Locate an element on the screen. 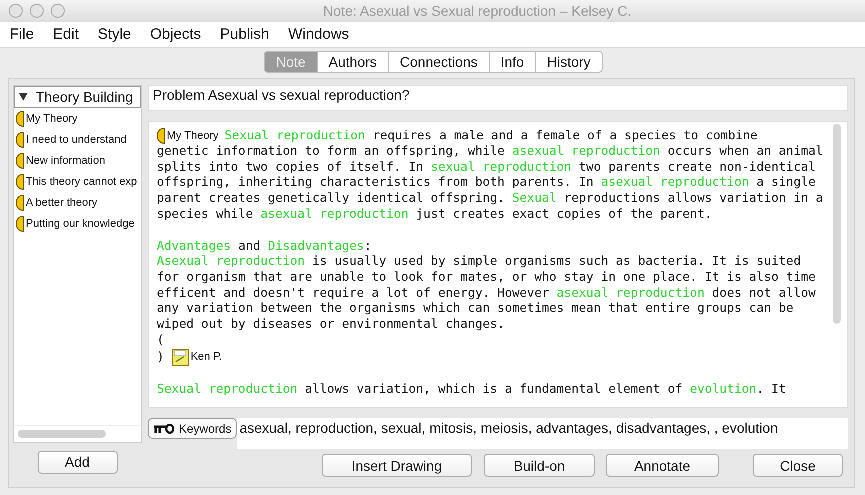 The image size is (865, 495). key-icon is located at coordinates (164, 429).